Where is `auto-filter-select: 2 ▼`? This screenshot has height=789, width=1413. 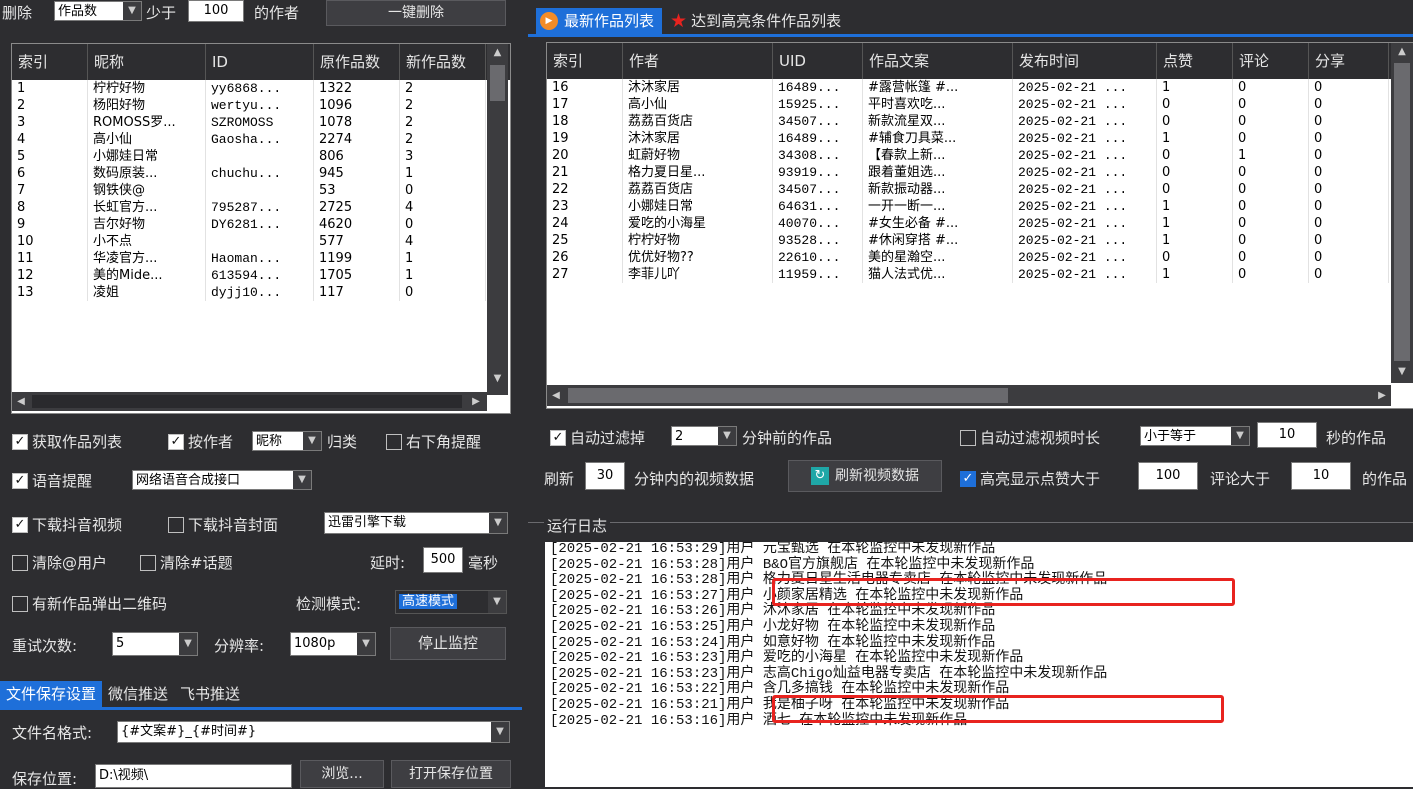 auto-filter-select: 2 ▼ is located at coordinates (704, 436).